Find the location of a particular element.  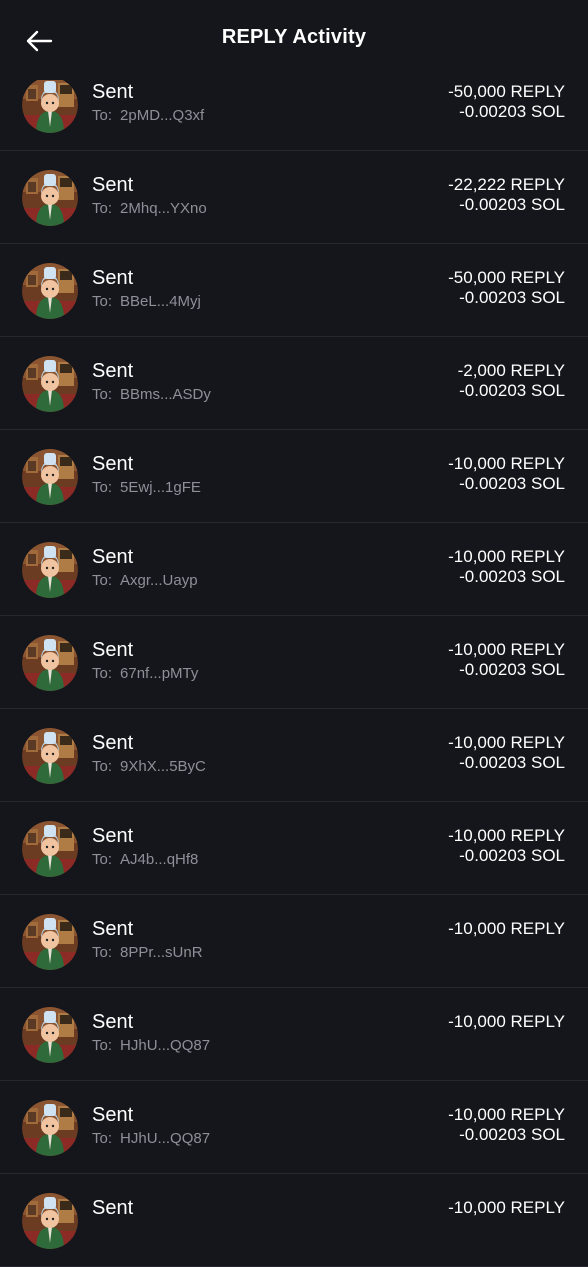

row-details: Sent To: AJ4b...qHf8 is located at coordinates (145, 847).